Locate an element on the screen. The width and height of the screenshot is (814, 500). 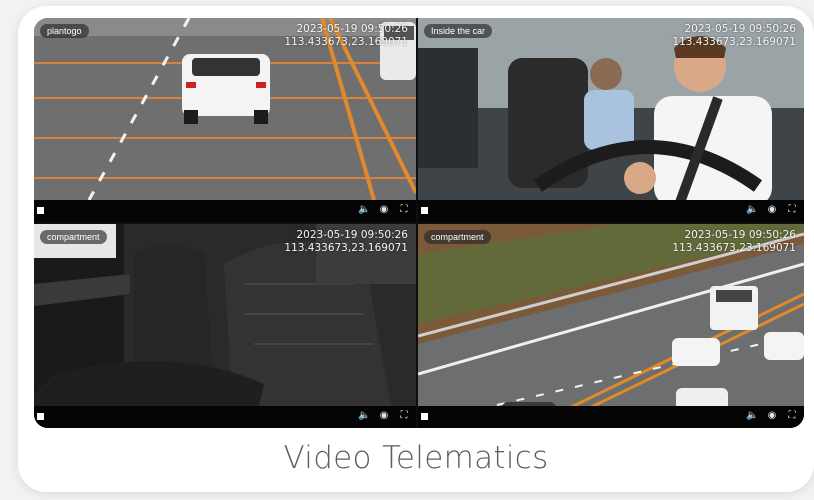
camera-label: plantogo is located at coordinates (64, 31).